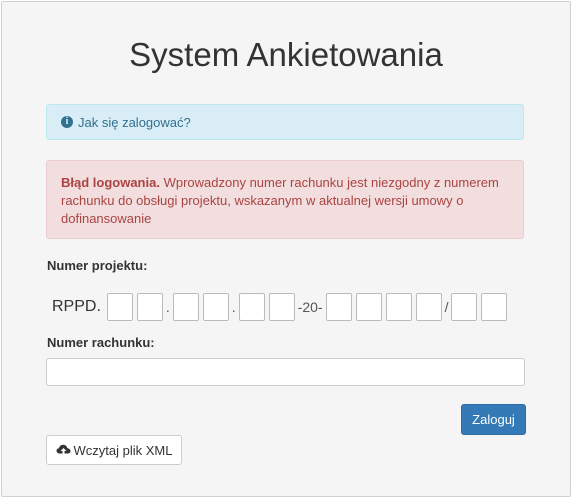 The width and height of the screenshot is (572, 498). I want to click on separator-year: -20-, so click(310, 307).